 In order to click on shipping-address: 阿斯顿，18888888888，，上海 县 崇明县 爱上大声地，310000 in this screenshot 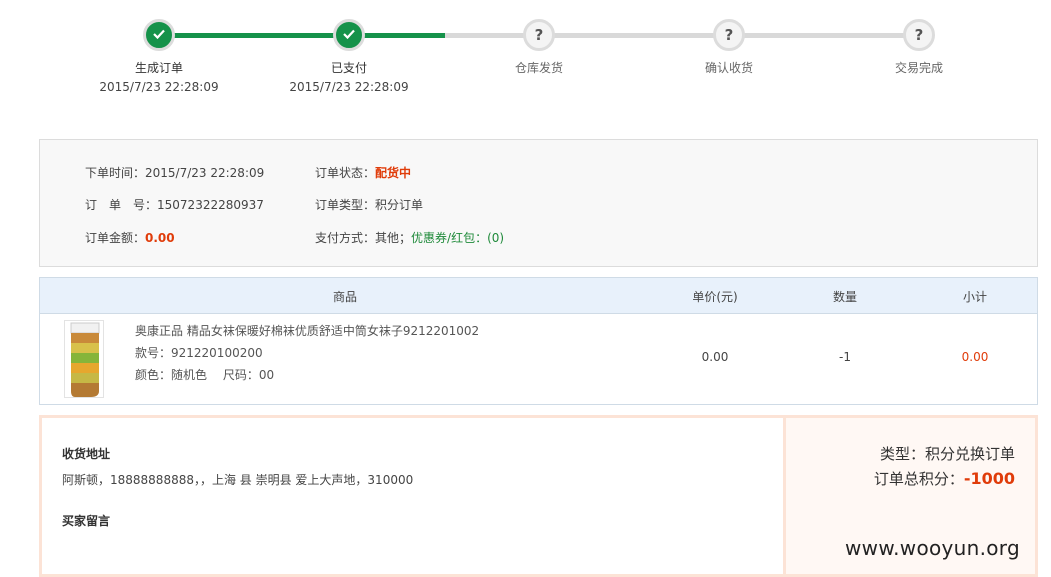, I will do `click(238, 480)`.